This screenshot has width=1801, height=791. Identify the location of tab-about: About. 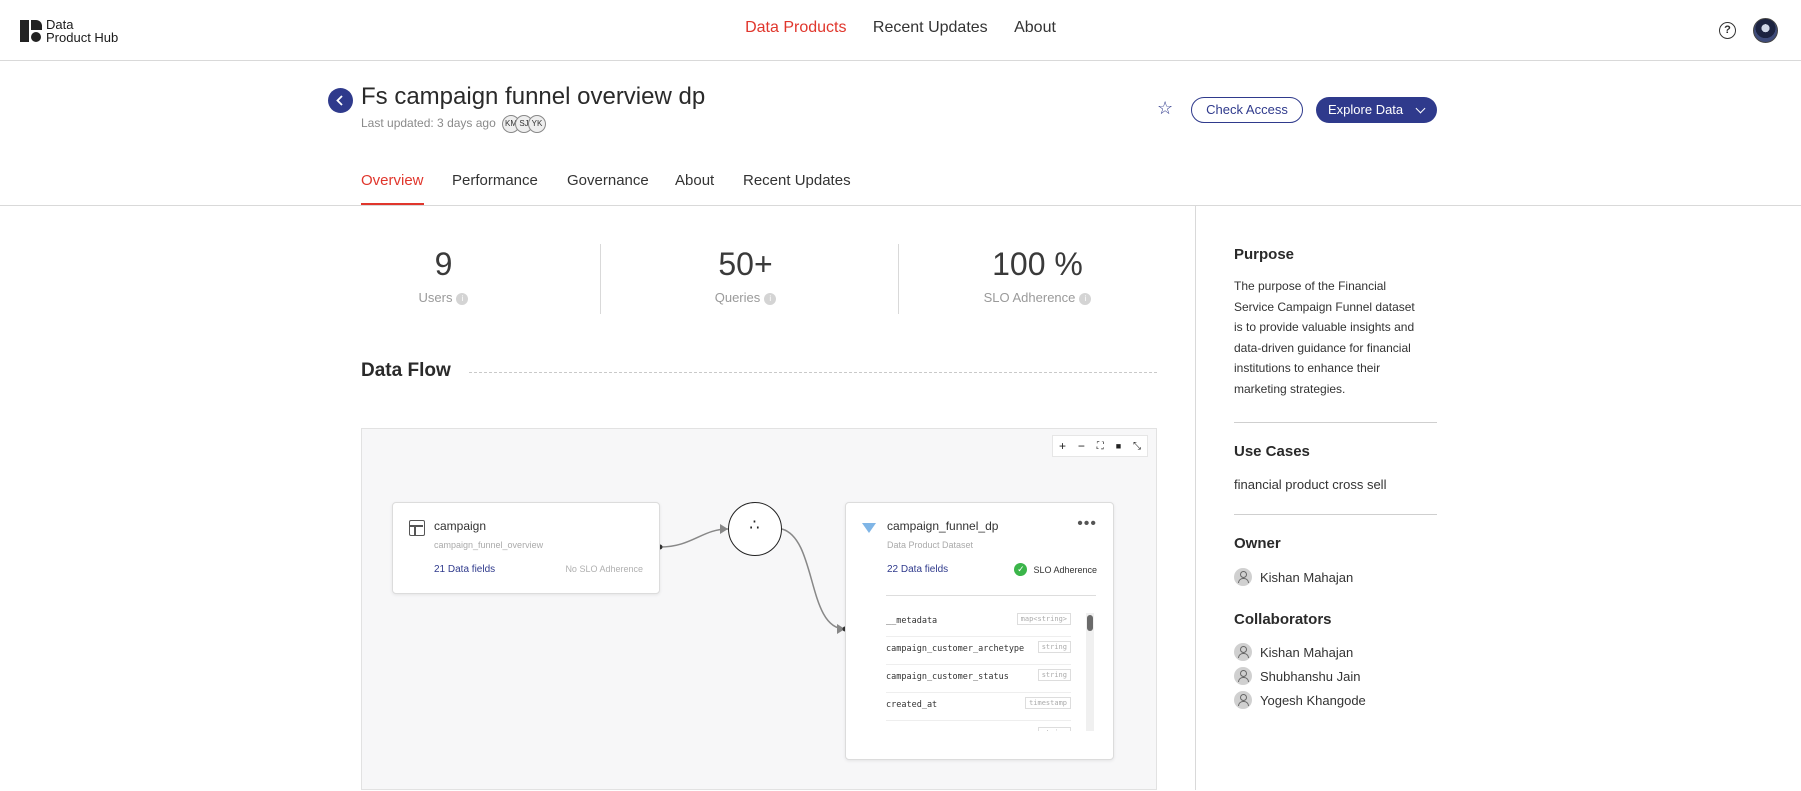
(694, 187).